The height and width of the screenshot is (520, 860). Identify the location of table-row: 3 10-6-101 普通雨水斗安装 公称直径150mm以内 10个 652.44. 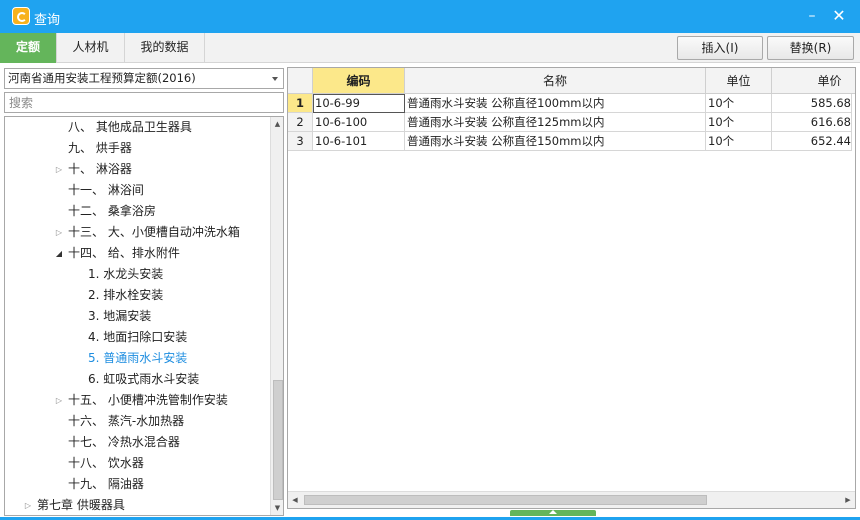
(571, 141).